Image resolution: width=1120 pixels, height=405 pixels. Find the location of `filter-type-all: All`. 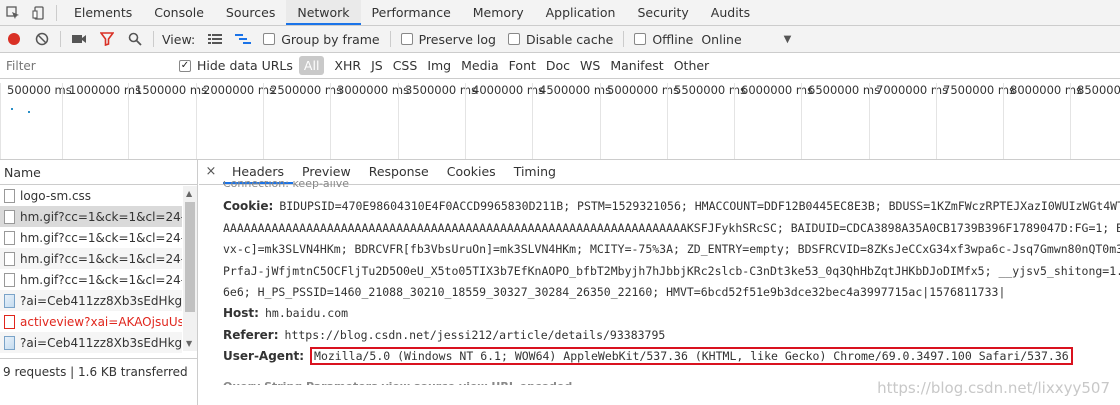

filter-type-all: All is located at coordinates (311, 65).